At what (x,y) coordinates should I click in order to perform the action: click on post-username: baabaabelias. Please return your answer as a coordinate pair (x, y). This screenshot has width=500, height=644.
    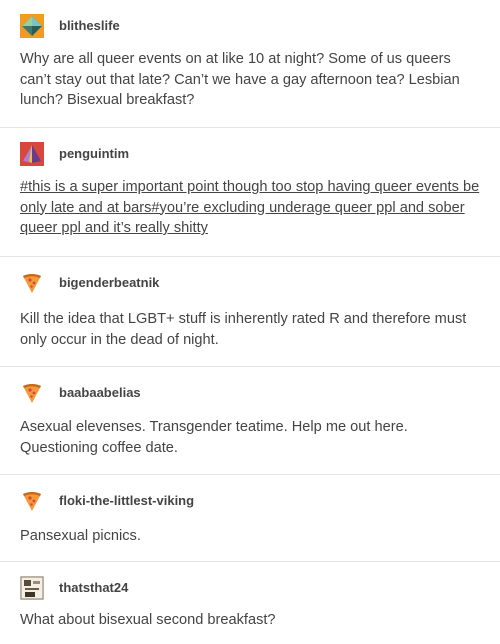
    Looking at the image, I should click on (100, 393).